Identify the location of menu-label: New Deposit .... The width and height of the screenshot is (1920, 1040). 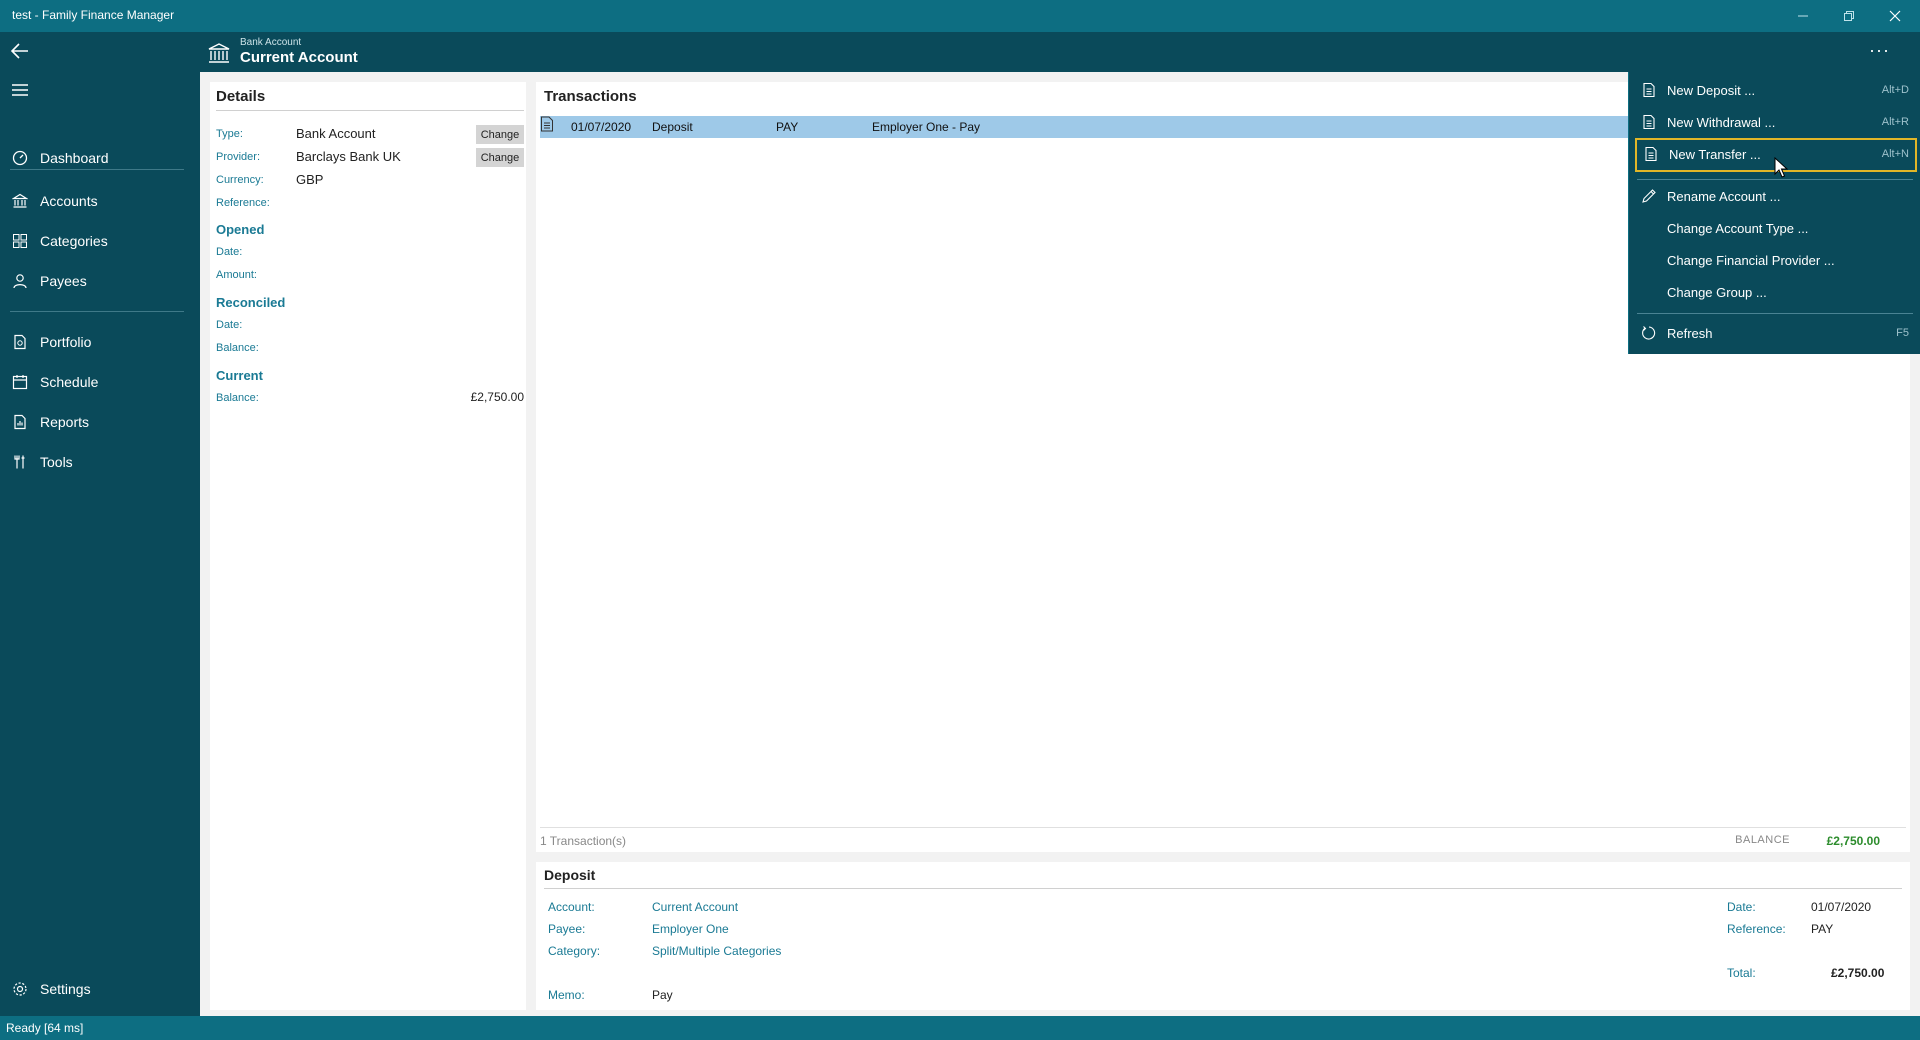
(1711, 90).